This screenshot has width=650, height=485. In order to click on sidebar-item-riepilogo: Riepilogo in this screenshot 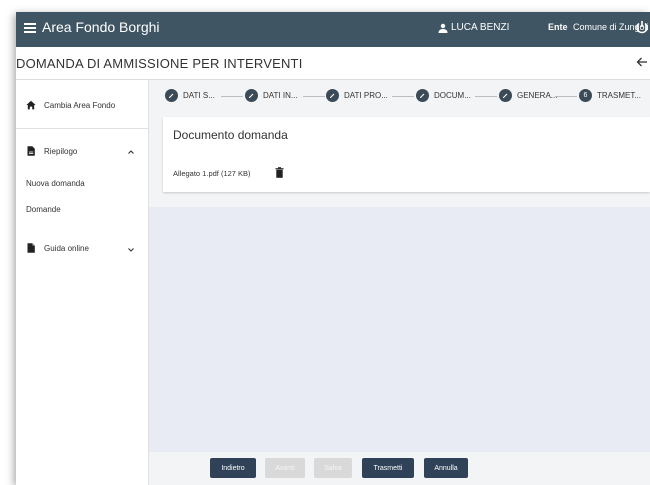, I will do `click(46, 151)`.